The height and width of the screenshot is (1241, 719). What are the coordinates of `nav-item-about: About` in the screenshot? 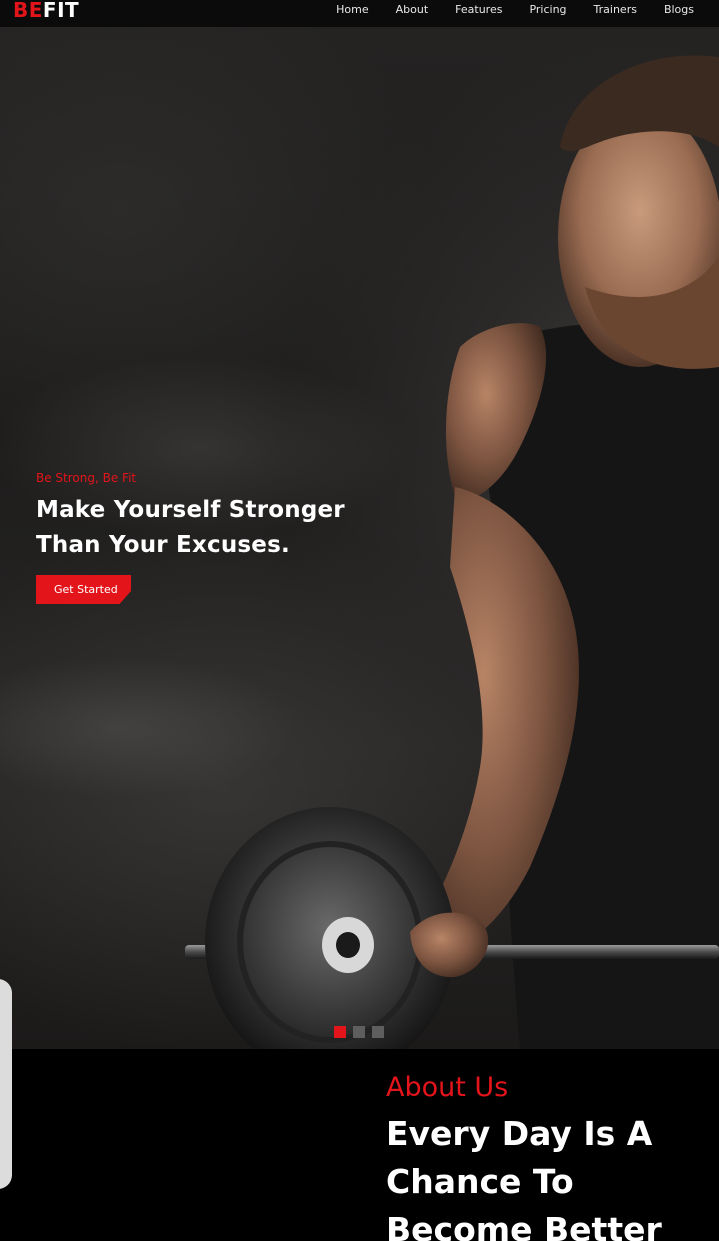 It's located at (412, 10).